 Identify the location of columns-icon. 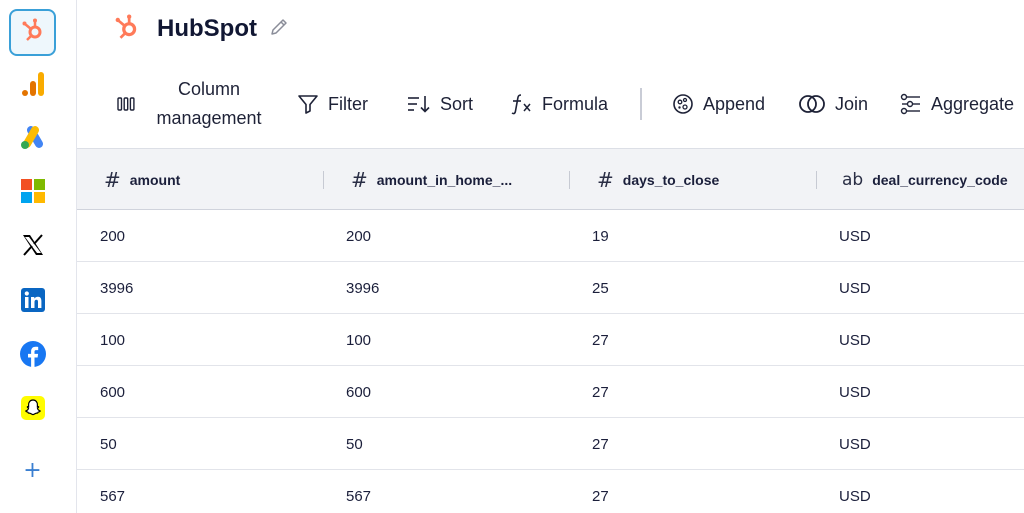
(126, 104).